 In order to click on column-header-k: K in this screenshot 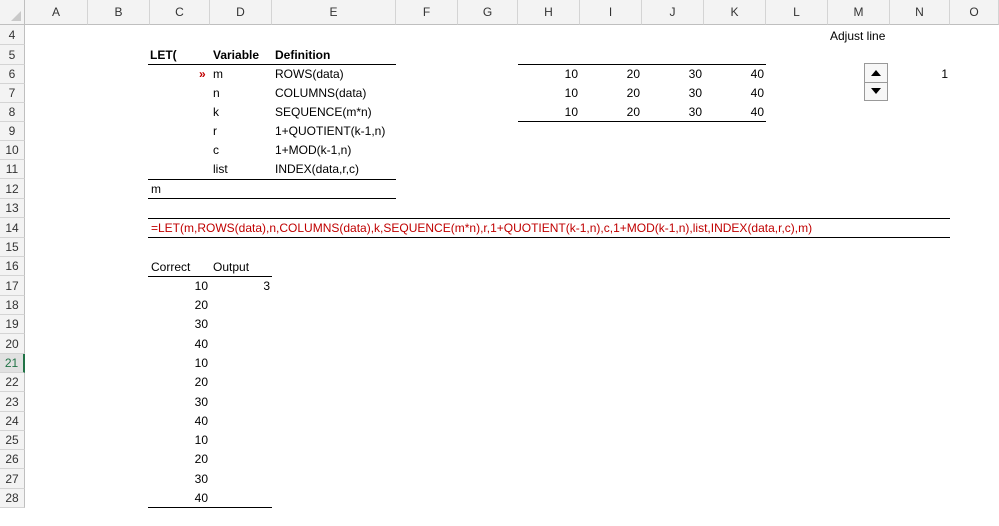, I will do `click(735, 12)`.